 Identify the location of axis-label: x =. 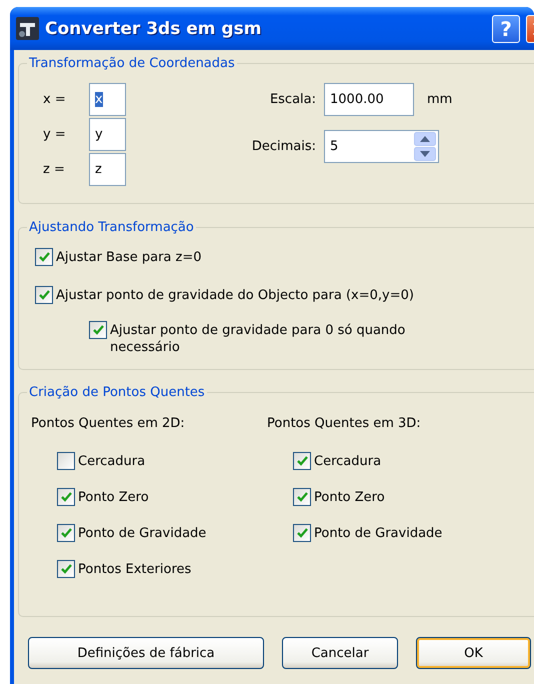
(55, 99).